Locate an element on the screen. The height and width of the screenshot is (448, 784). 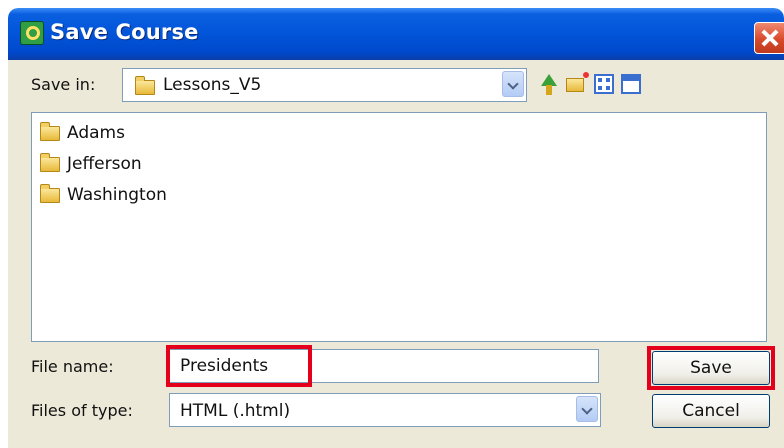
cancel-button-label: Cancel is located at coordinates (711, 411).